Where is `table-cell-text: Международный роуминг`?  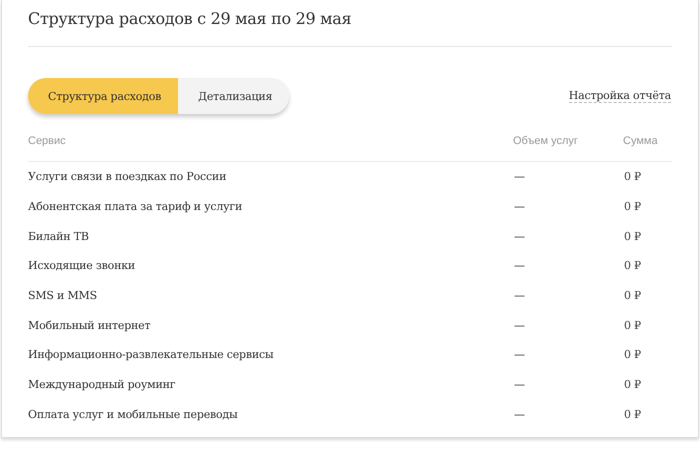 table-cell-text: Международный роуминг is located at coordinates (102, 385).